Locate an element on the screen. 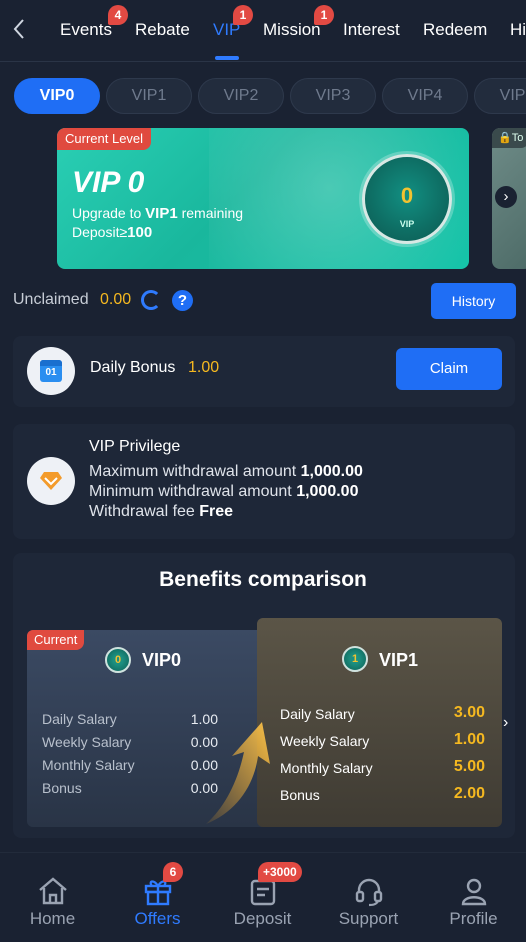 Image resolution: width=526 pixels, height=942 pixels. right-monthly-label: Monthly Salary is located at coordinates (326, 768).